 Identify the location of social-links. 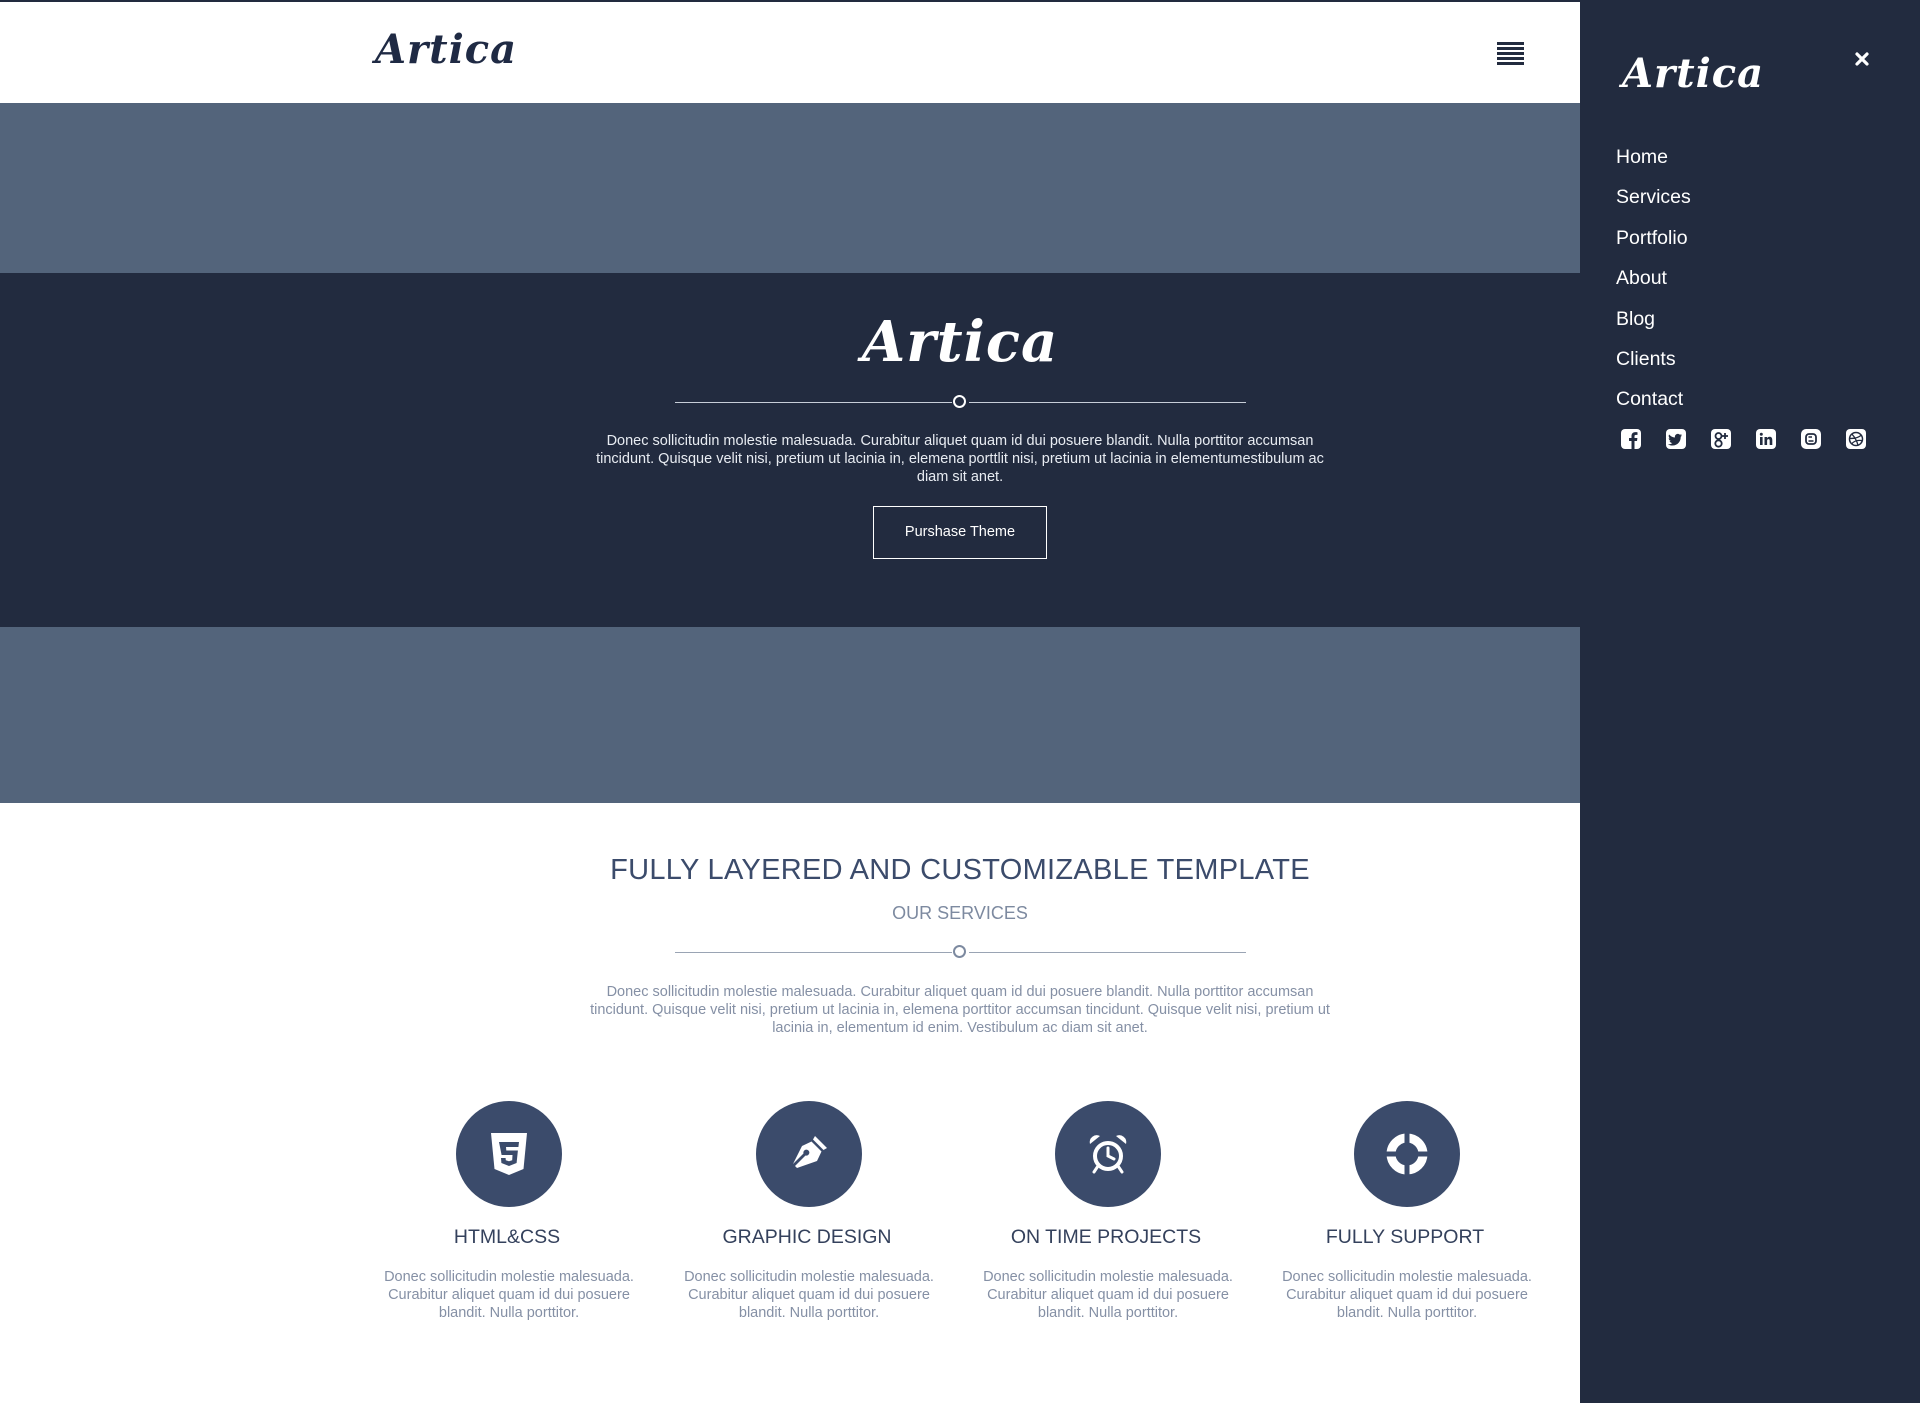
(1755, 439).